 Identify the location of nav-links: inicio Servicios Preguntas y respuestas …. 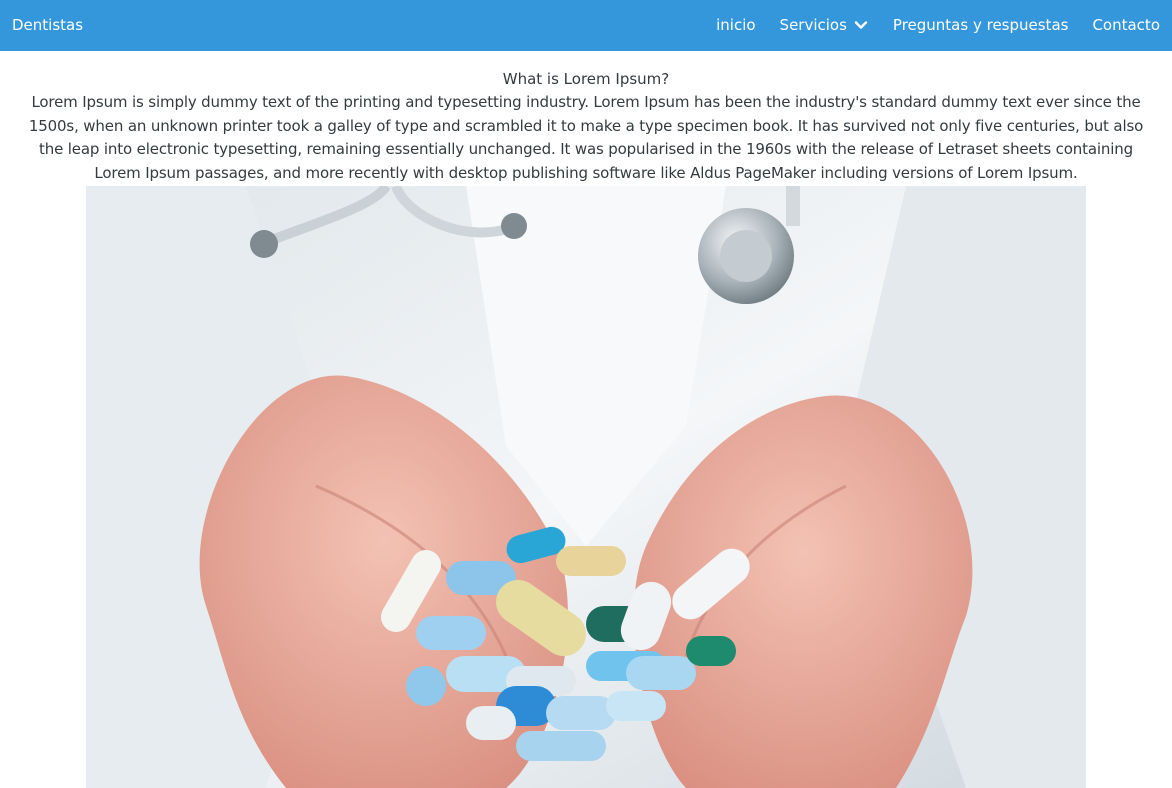
(938, 25).